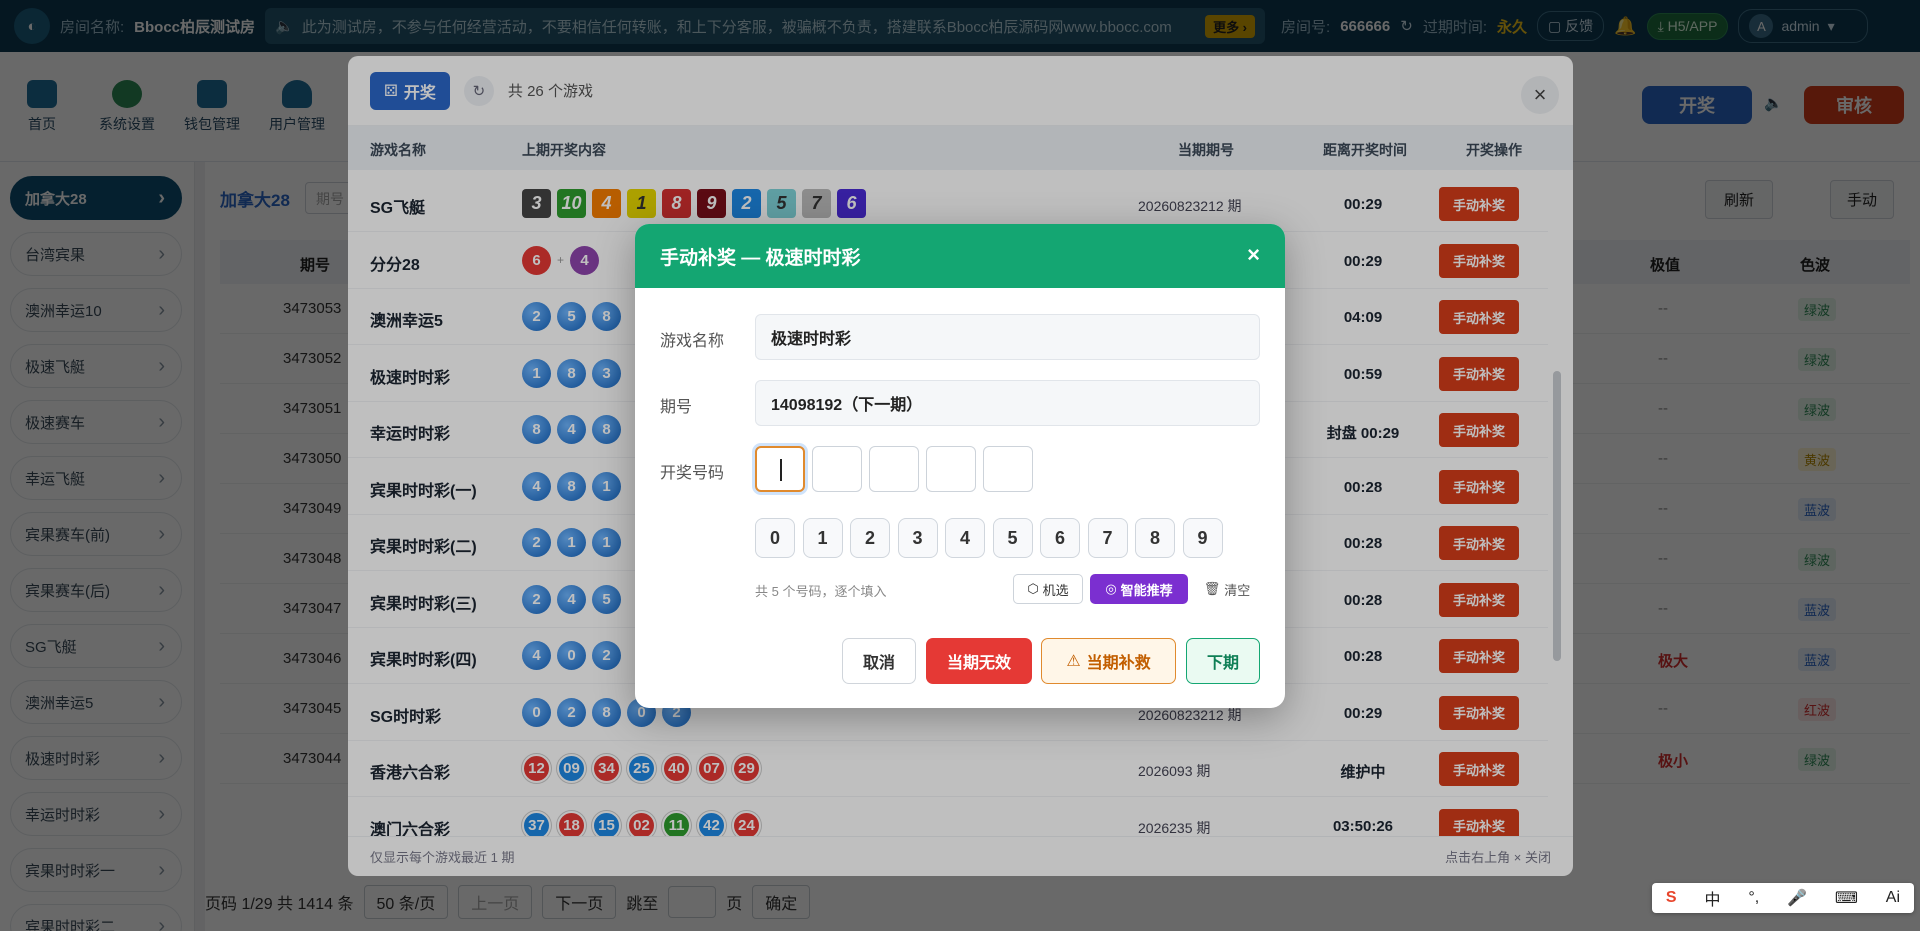 The image size is (1920, 931). What do you see at coordinates (879, 661) in the screenshot?
I see `cancel-button: 取消` at bounding box center [879, 661].